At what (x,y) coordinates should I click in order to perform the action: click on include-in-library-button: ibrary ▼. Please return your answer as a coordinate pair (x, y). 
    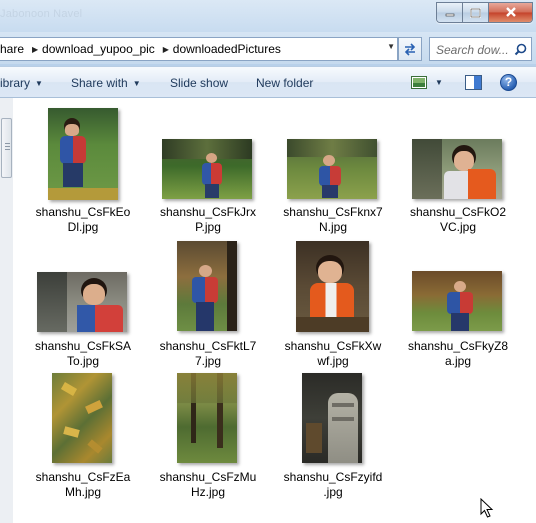
    Looking at the image, I should click on (21, 83).